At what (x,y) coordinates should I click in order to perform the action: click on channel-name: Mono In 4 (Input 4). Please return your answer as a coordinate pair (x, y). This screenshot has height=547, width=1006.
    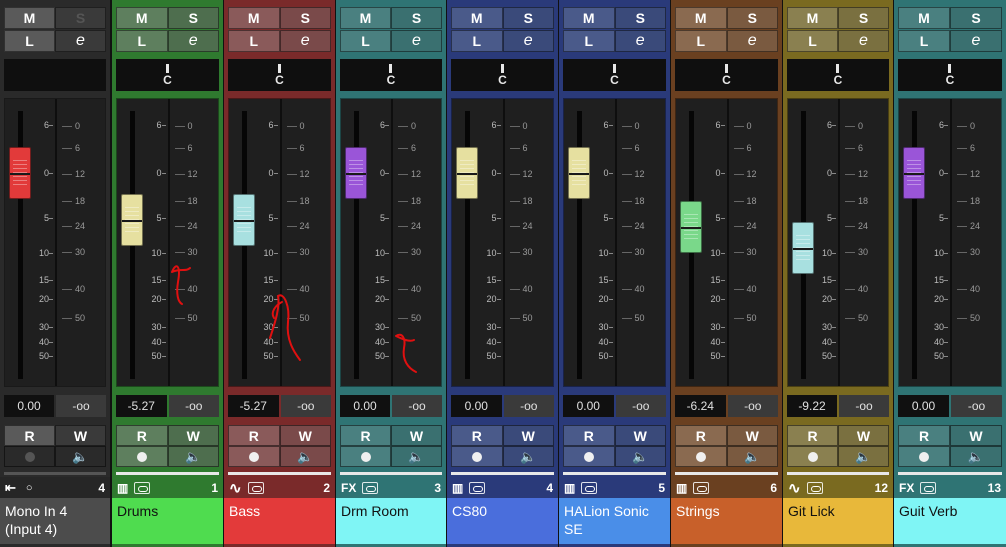
    Looking at the image, I should click on (55, 521).